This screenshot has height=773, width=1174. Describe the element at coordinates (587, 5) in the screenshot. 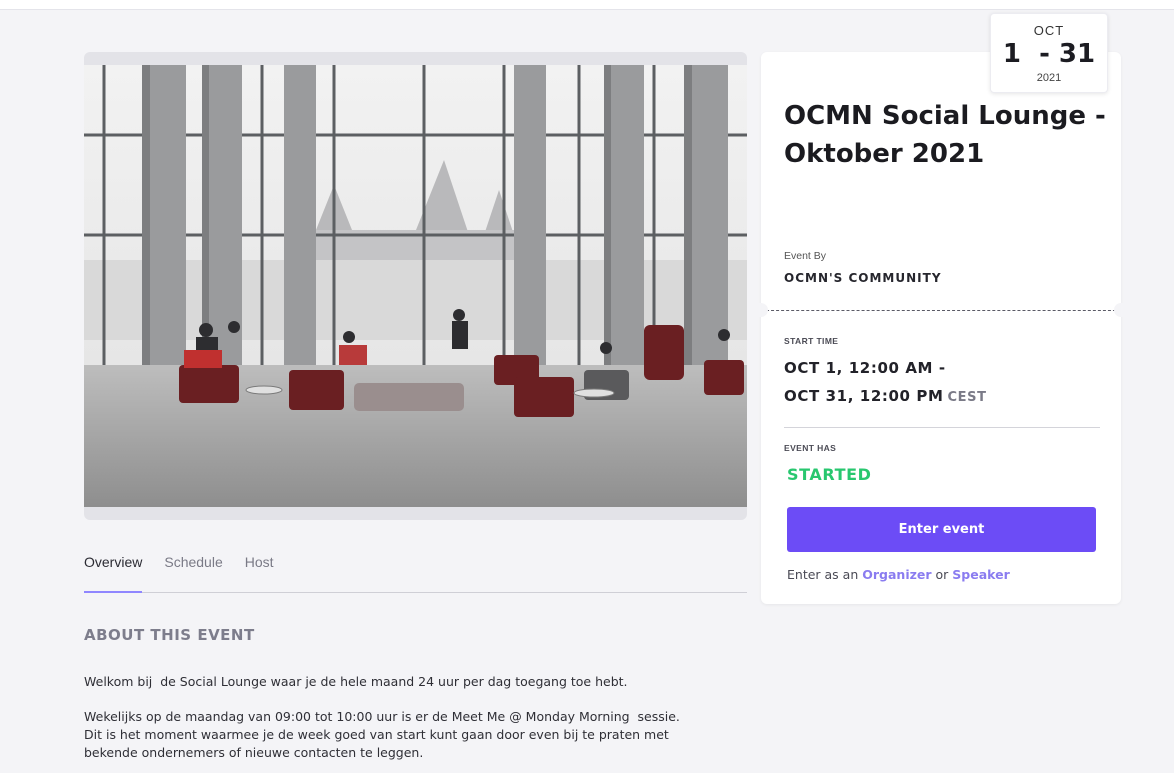

I see `top-bar` at that location.